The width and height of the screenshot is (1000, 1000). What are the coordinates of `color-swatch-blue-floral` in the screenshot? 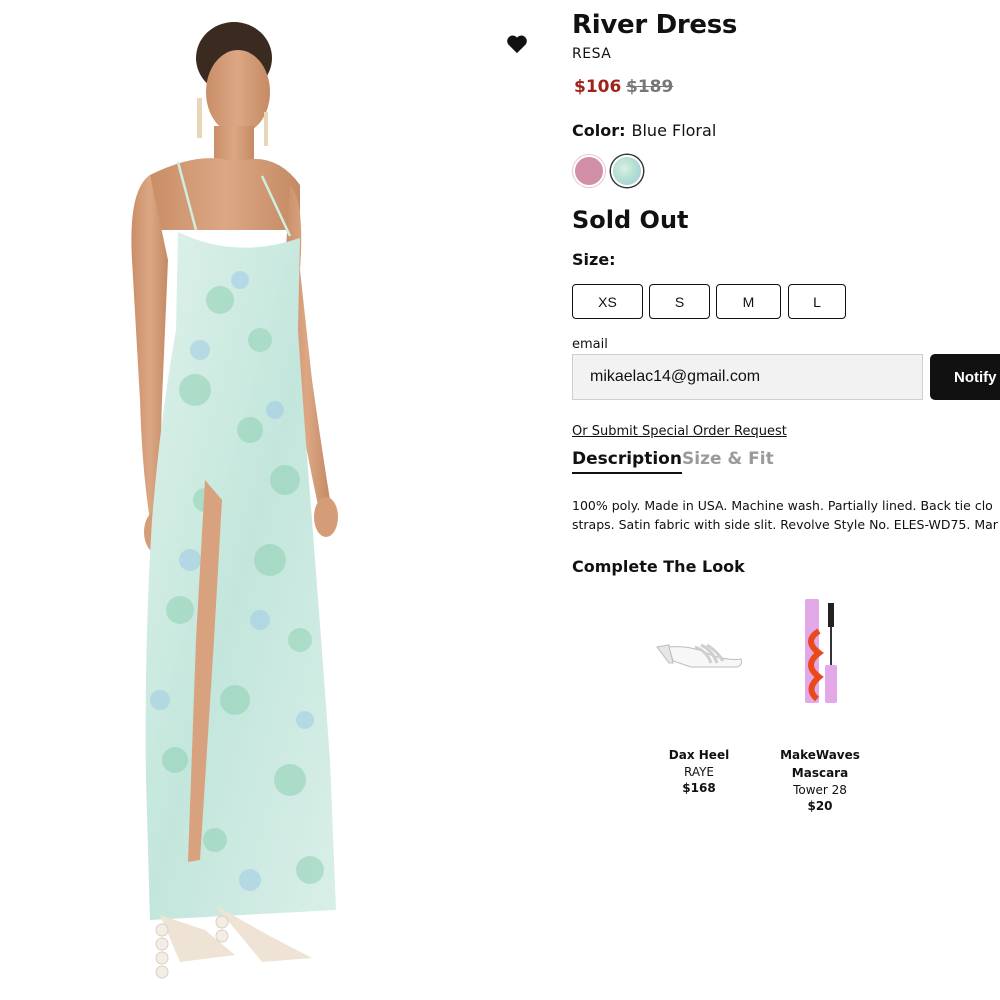 It's located at (627, 171).